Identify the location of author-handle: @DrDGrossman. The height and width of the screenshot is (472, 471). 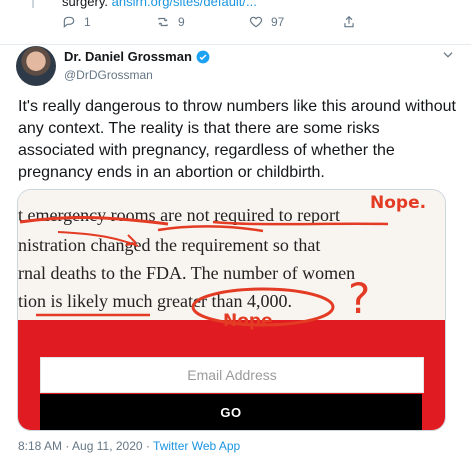
(108, 75).